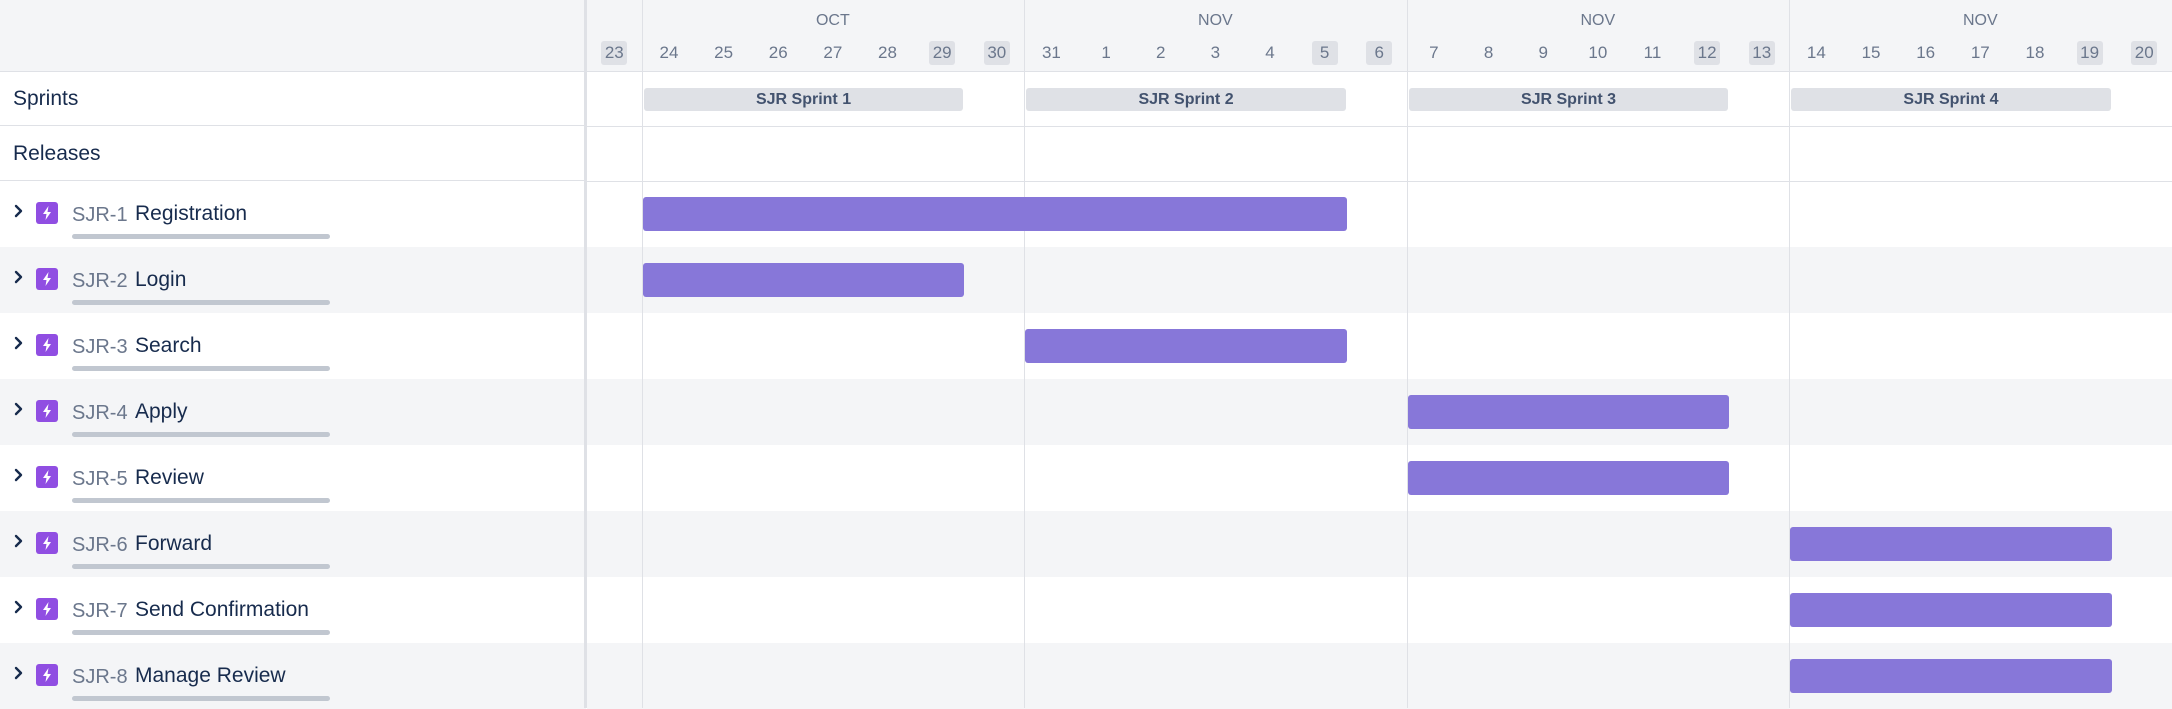 This screenshot has width=2172, height=709. I want to click on day-label: 23, so click(614, 53).